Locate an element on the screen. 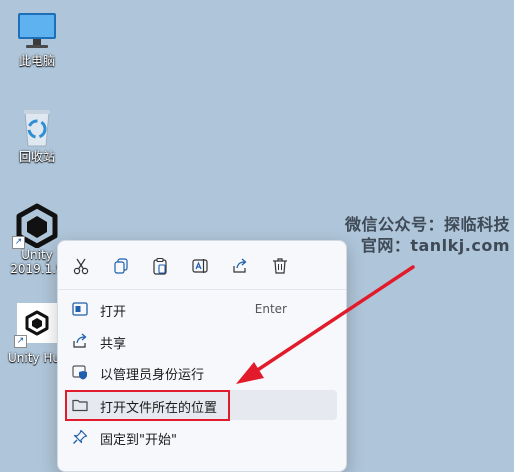 The height and width of the screenshot is (472, 514). menu-item-open: 打开 Enter is located at coordinates (201, 309).